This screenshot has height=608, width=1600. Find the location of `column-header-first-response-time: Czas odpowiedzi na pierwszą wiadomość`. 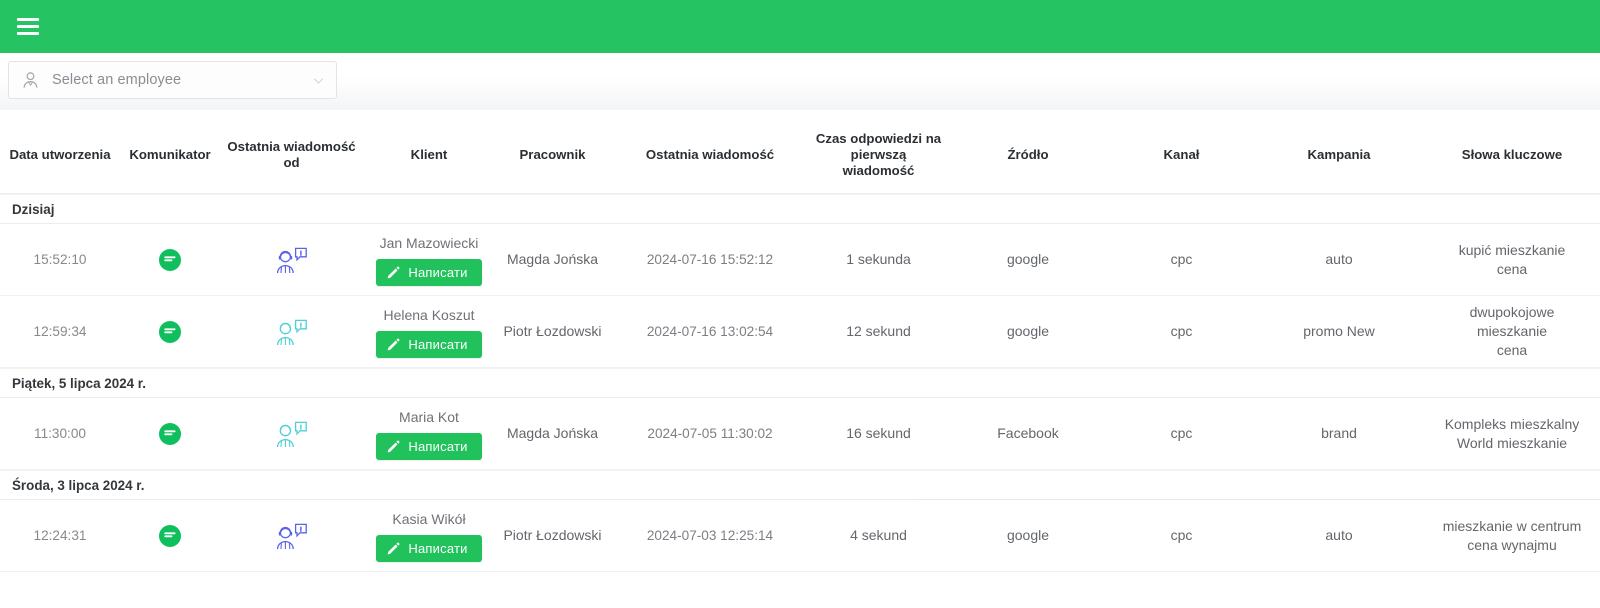

column-header-first-response-time: Czas odpowiedzi na pierwszą wiadomość is located at coordinates (878, 155).